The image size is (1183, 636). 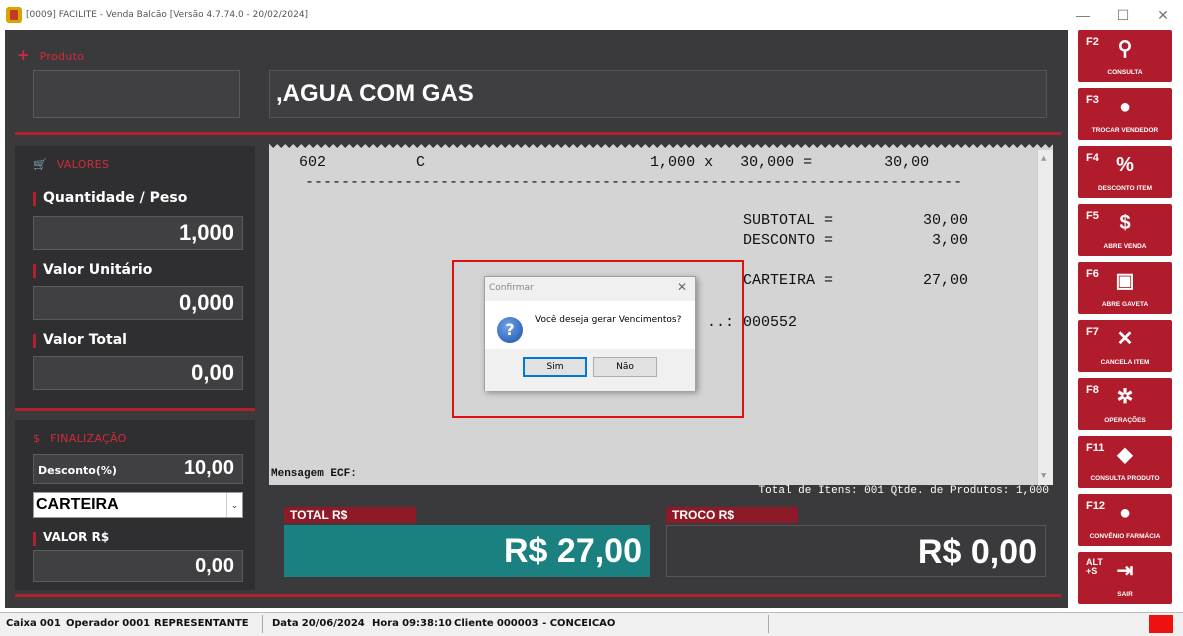 I want to click on pills-icon: ●, so click(x=1125, y=513).